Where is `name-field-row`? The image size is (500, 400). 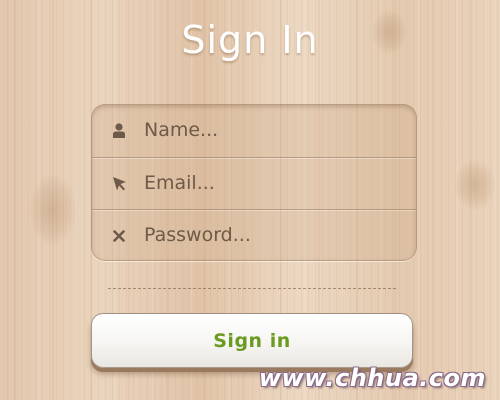
name-field-row is located at coordinates (254, 130).